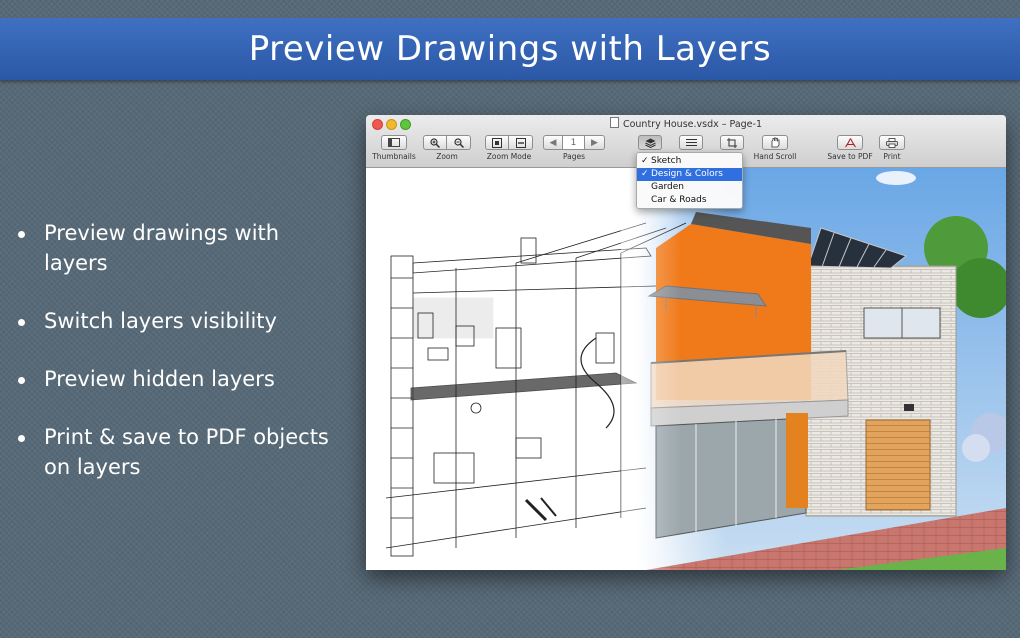  I want to click on outline-group, so click(691, 142).